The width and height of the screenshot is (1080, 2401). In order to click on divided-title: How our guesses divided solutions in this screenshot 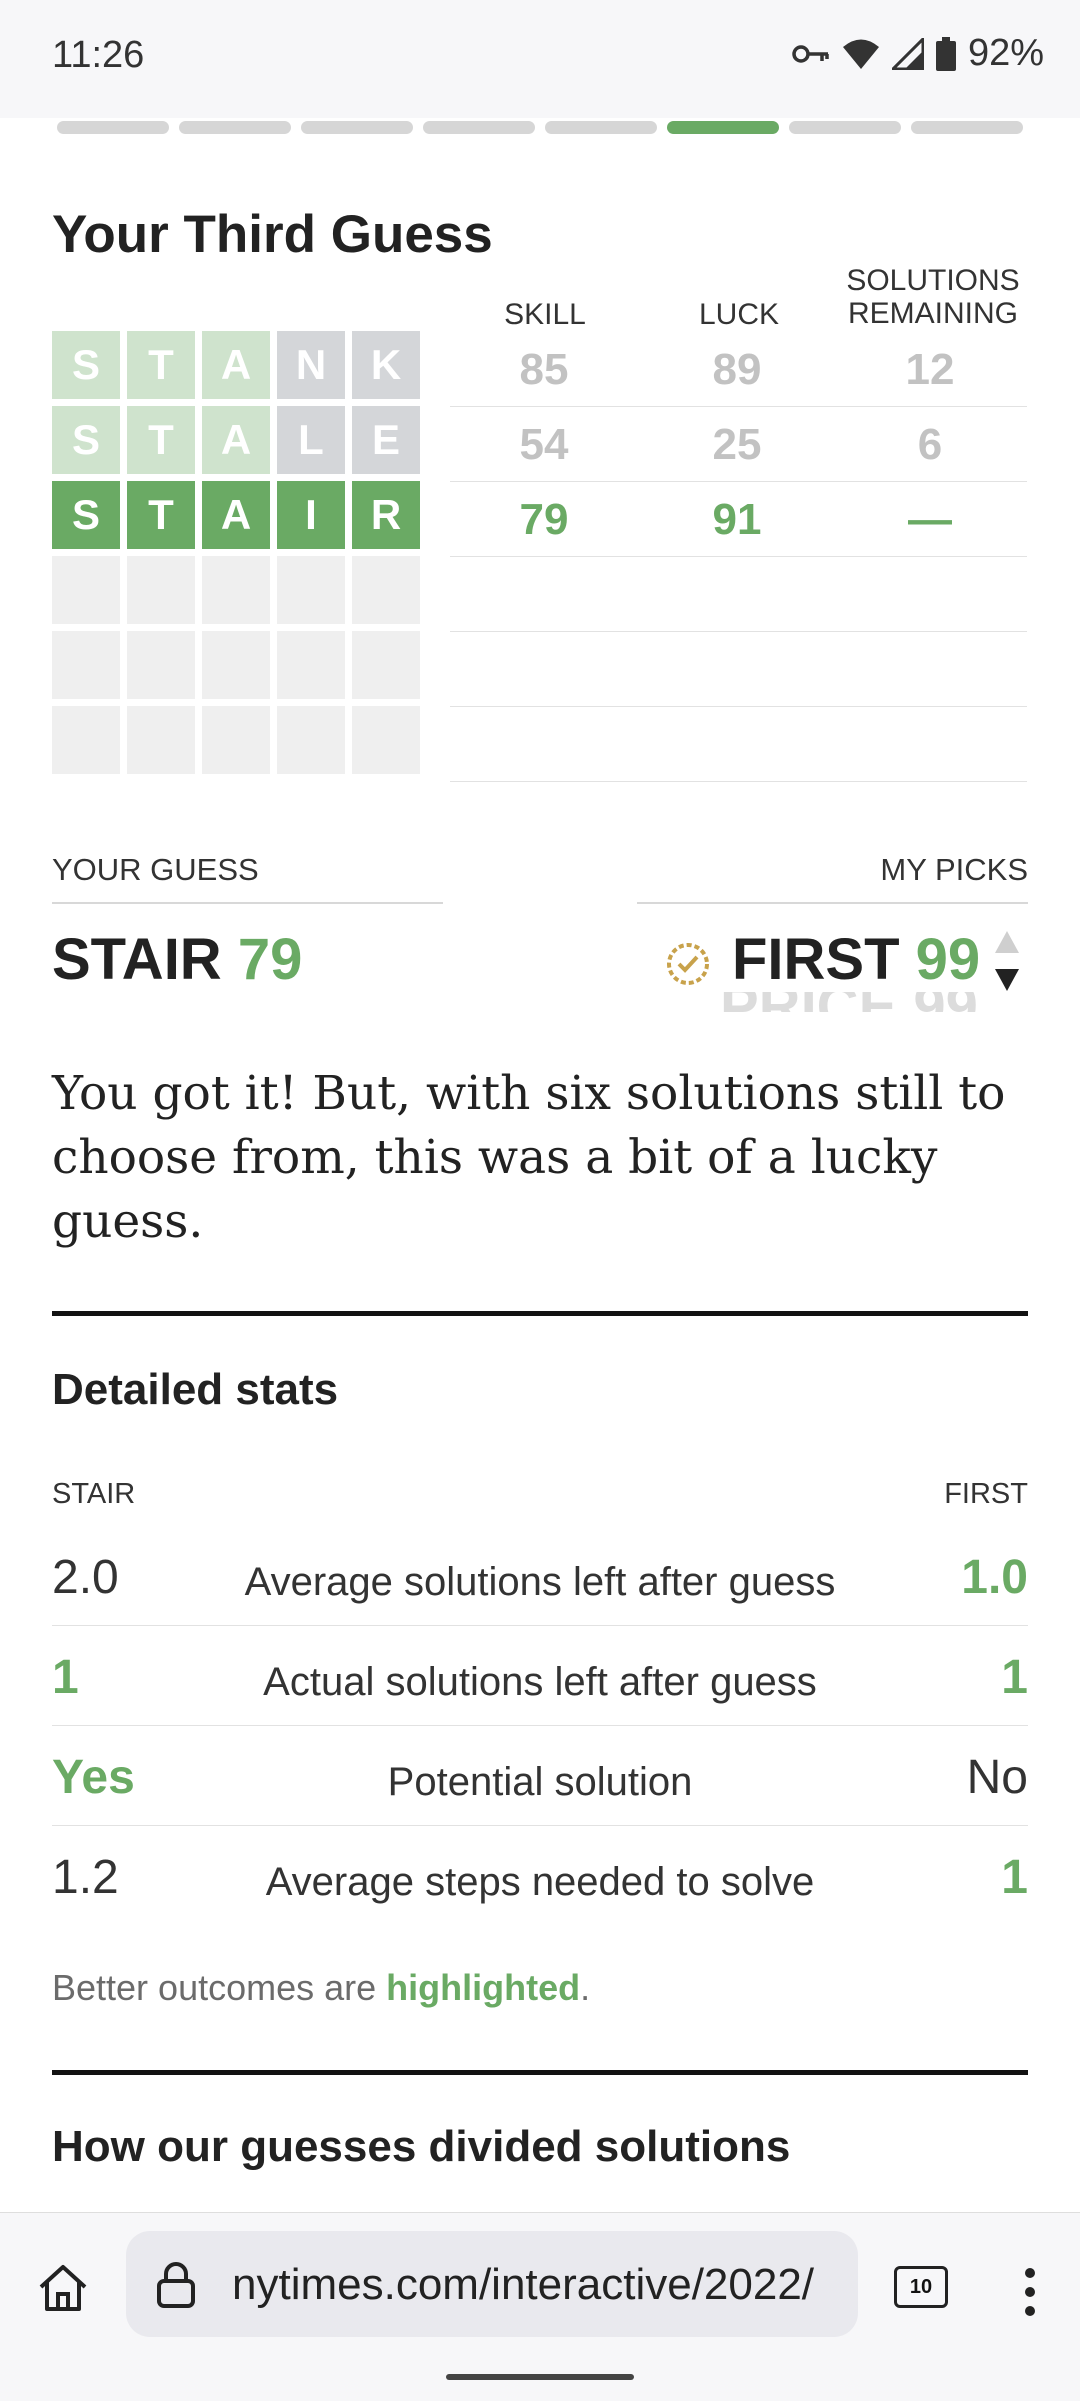, I will do `click(421, 2146)`.